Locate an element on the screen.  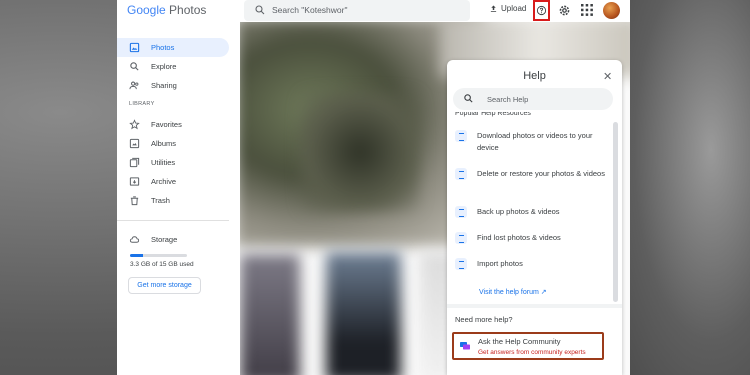
top-bar: Google Photos Search "Koteshwor" Upload is located at coordinates (373, 11).